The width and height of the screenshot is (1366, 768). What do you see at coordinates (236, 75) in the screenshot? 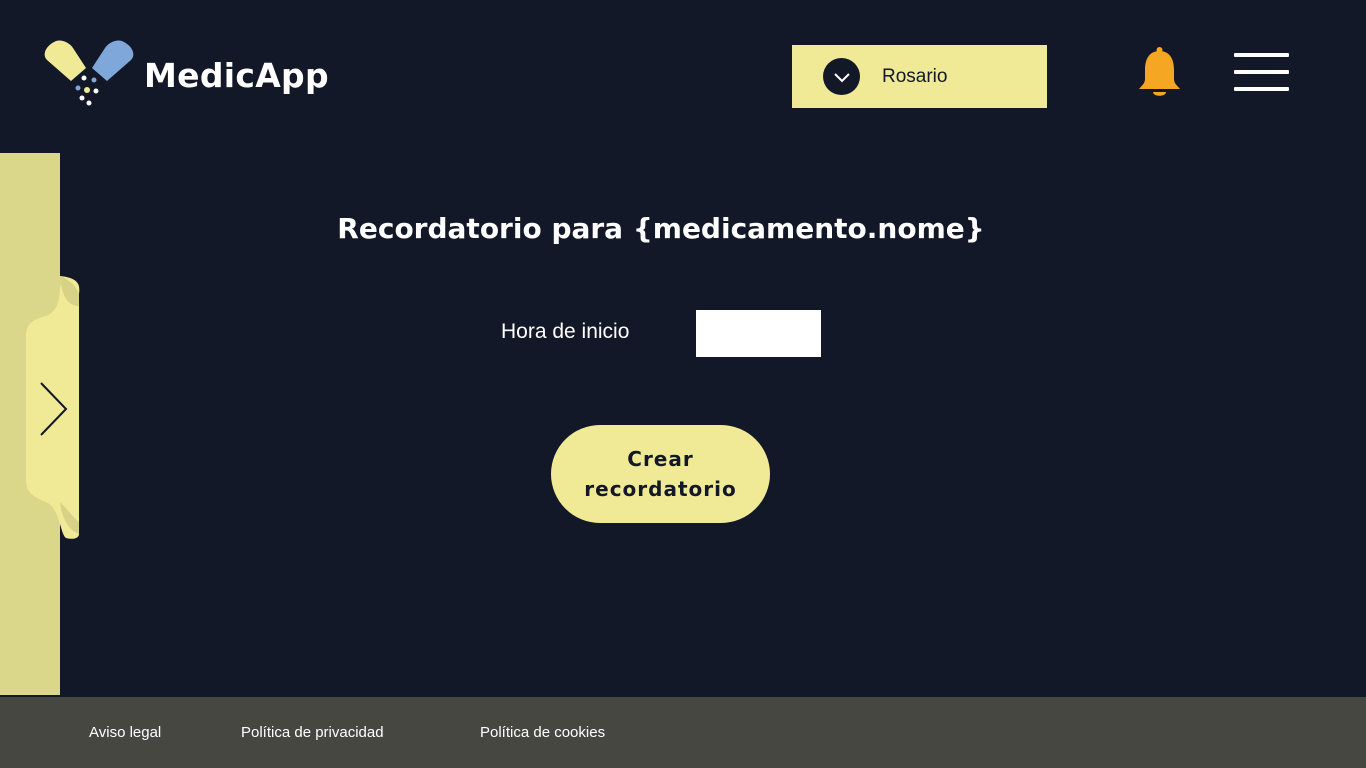
I see `brand-name: MedicApp` at bounding box center [236, 75].